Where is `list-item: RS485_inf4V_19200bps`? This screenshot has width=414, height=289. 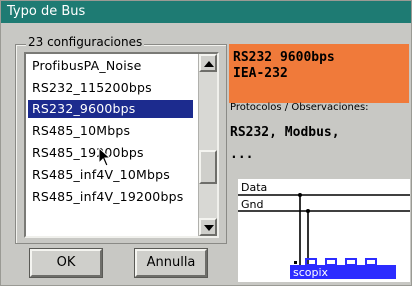
list-item: RS485_inf4V_19200bps is located at coordinates (107, 197).